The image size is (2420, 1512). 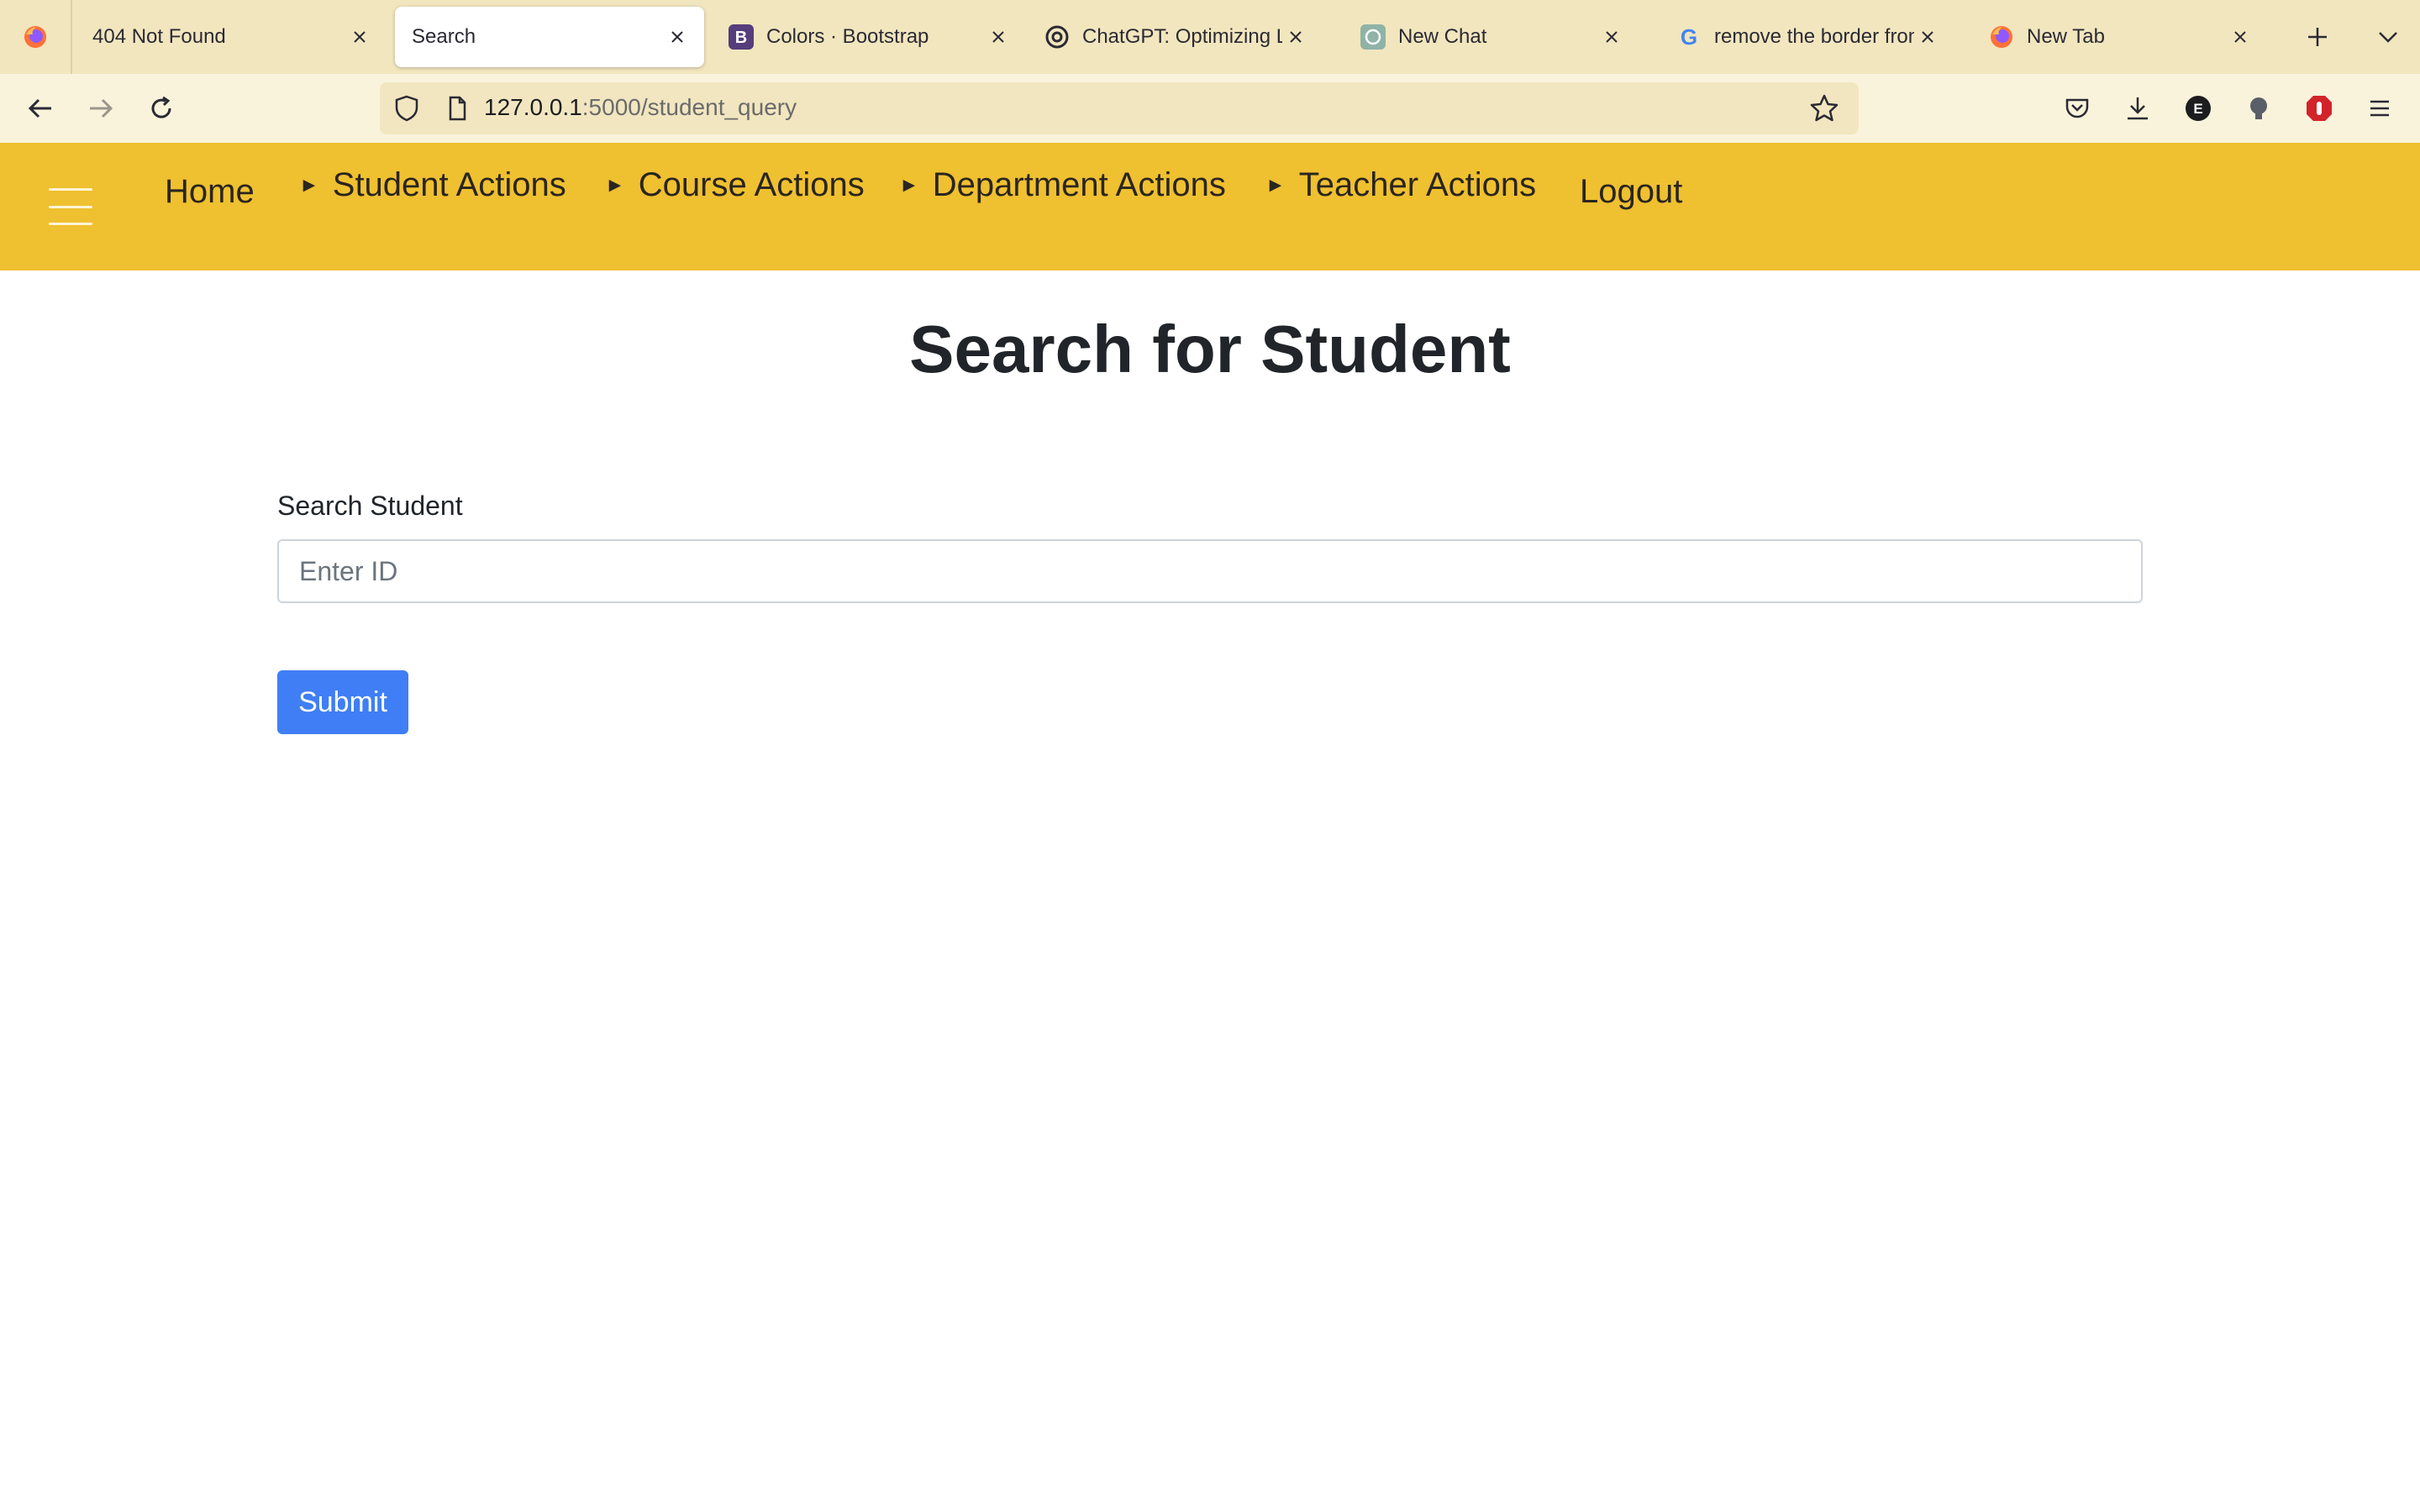 I want to click on bootstrap-icon: B, so click(x=741, y=37).